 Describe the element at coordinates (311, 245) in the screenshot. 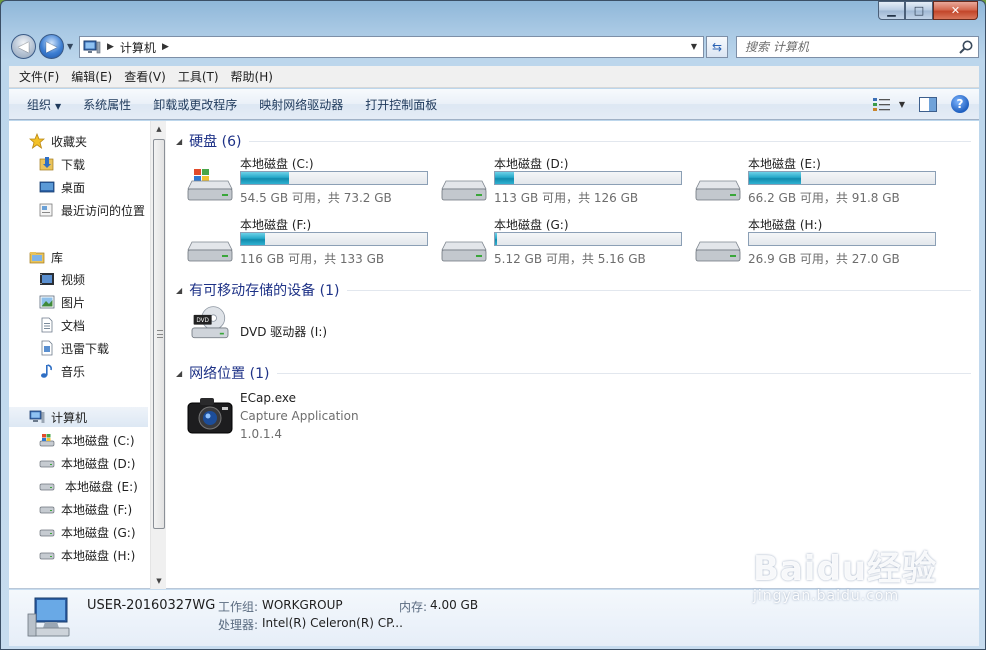

I see `drive-item-f: 本地磁盘 (F:) 116 GB 可用，共 133 GB` at that location.